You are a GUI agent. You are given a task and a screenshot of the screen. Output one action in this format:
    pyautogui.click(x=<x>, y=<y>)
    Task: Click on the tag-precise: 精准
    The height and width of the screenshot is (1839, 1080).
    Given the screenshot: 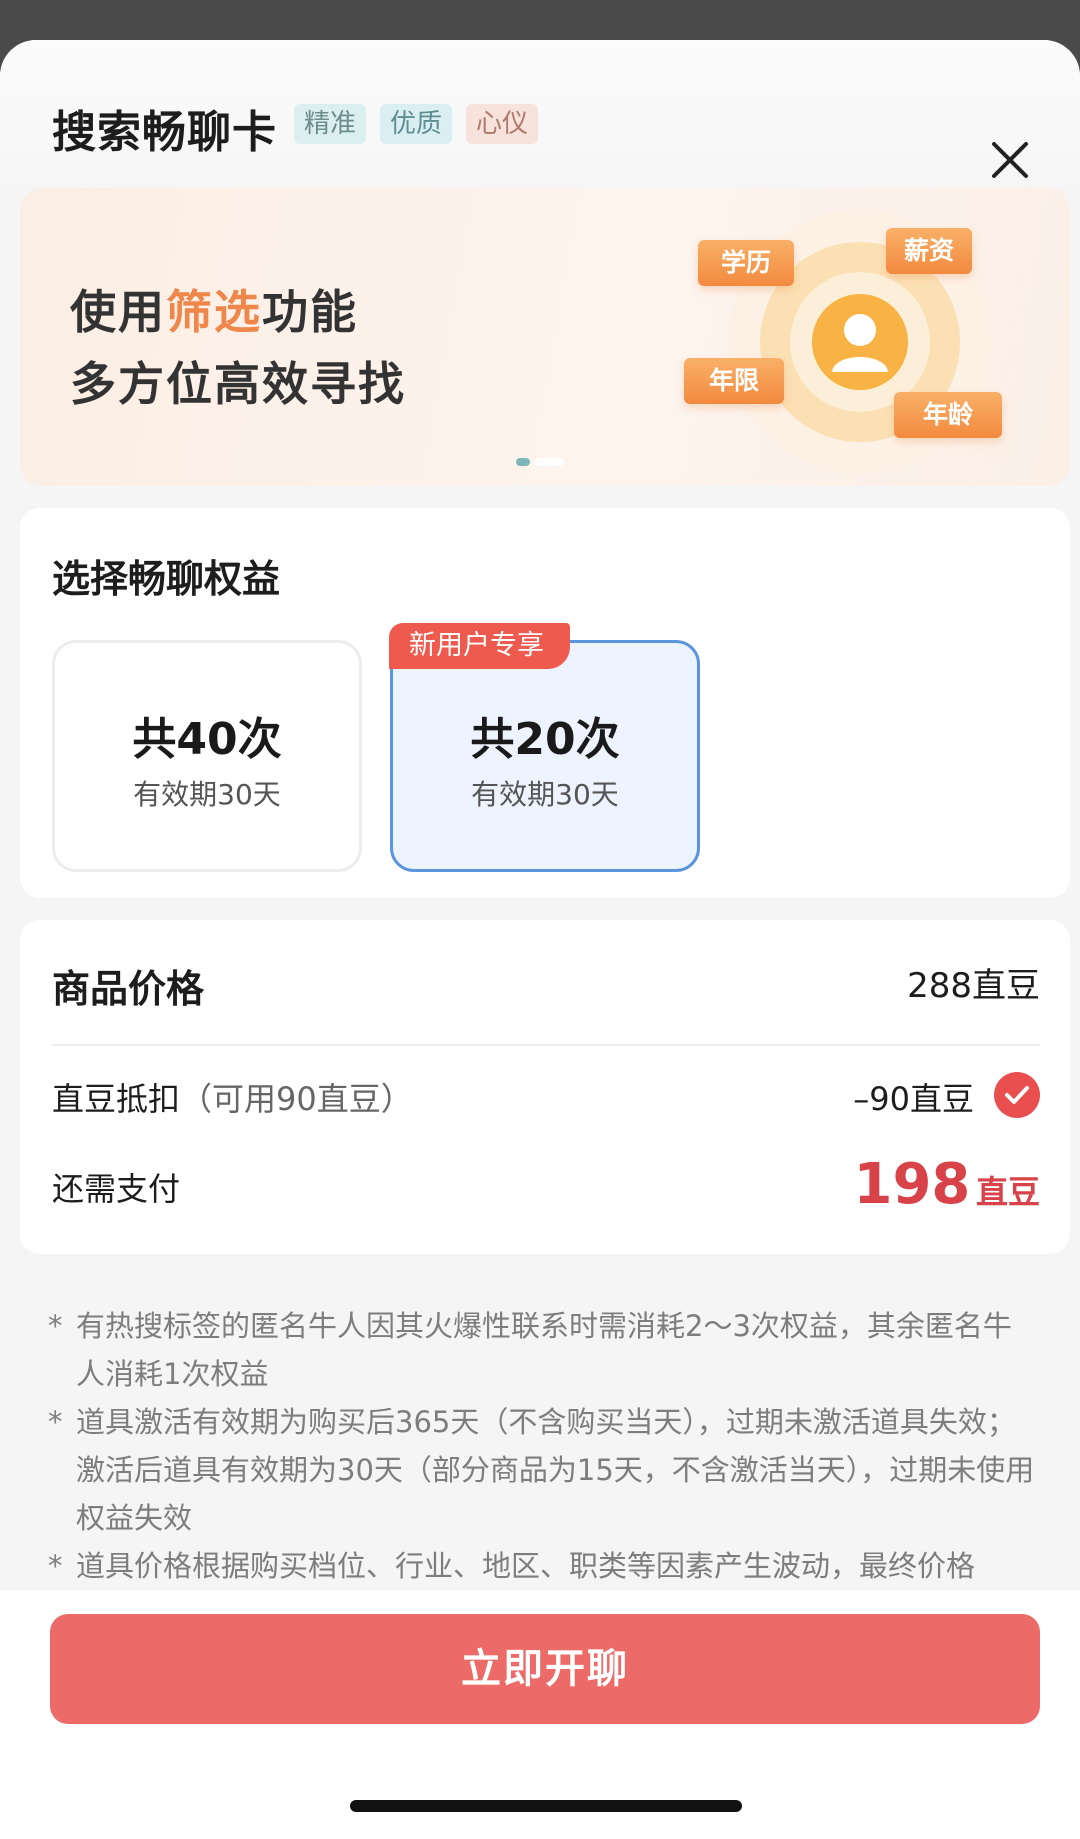 What is the action you would take?
    pyautogui.click(x=330, y=124)
    